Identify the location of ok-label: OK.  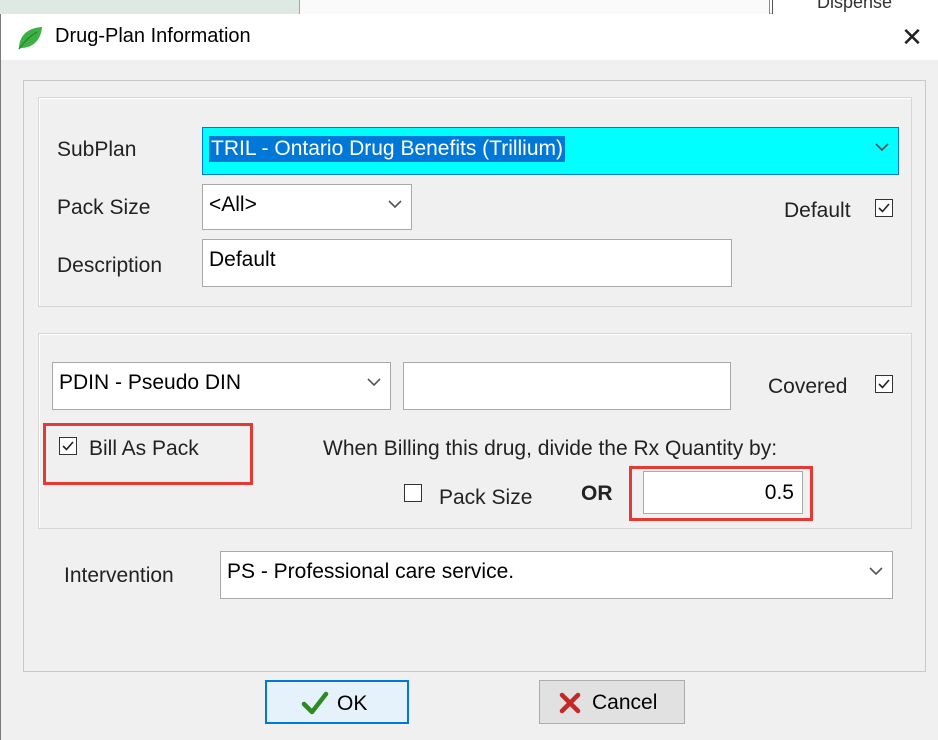
(352, 703).